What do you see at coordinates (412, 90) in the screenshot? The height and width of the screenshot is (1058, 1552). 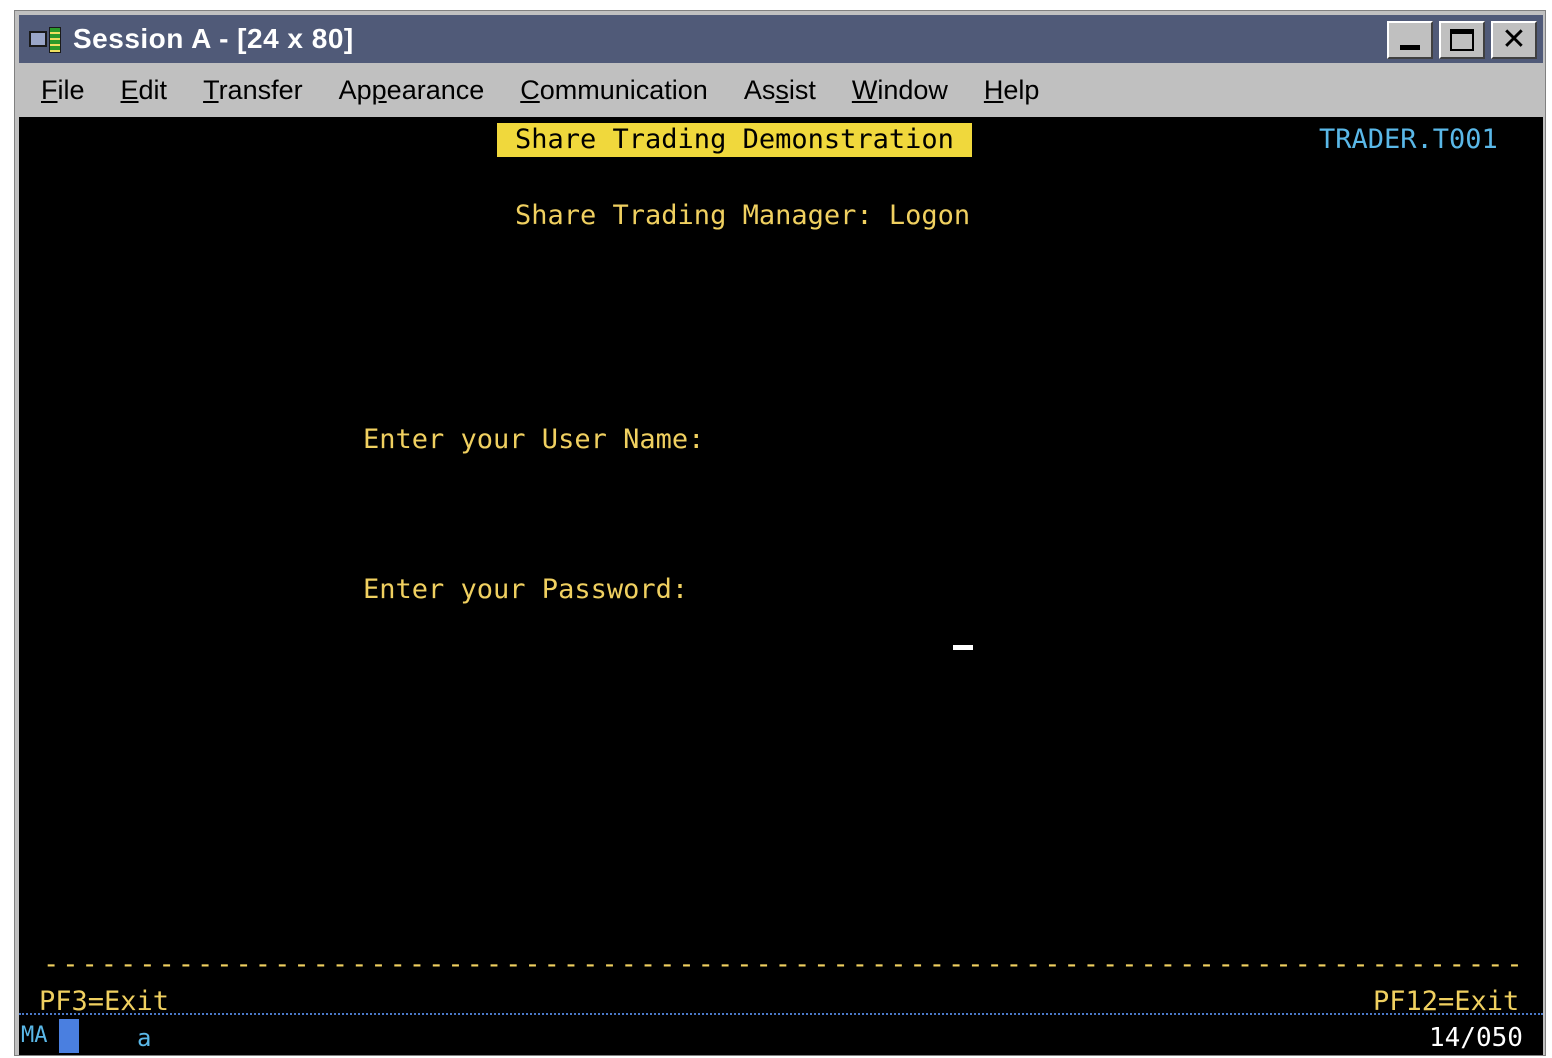 I see `menu-appearance: Appearance` at bounding box center [412, 90].